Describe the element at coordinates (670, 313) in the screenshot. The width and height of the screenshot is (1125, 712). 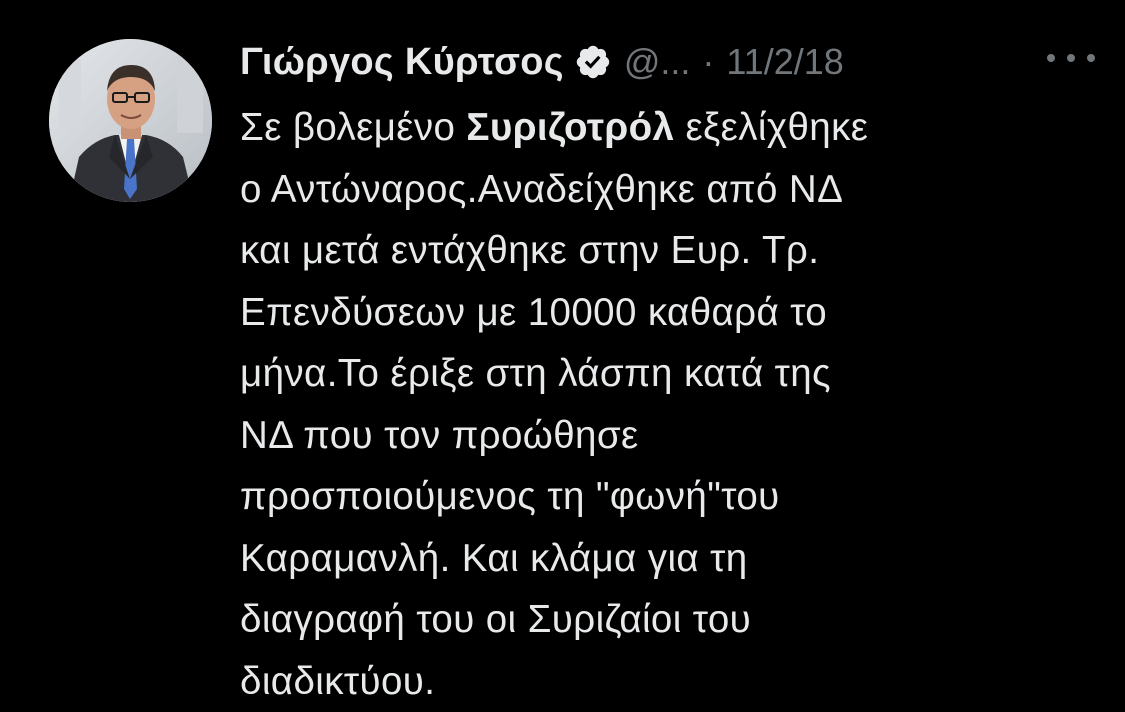
I see `tweet-text-line: Επενδύσεων με 10000 καθαρά το` at that location.